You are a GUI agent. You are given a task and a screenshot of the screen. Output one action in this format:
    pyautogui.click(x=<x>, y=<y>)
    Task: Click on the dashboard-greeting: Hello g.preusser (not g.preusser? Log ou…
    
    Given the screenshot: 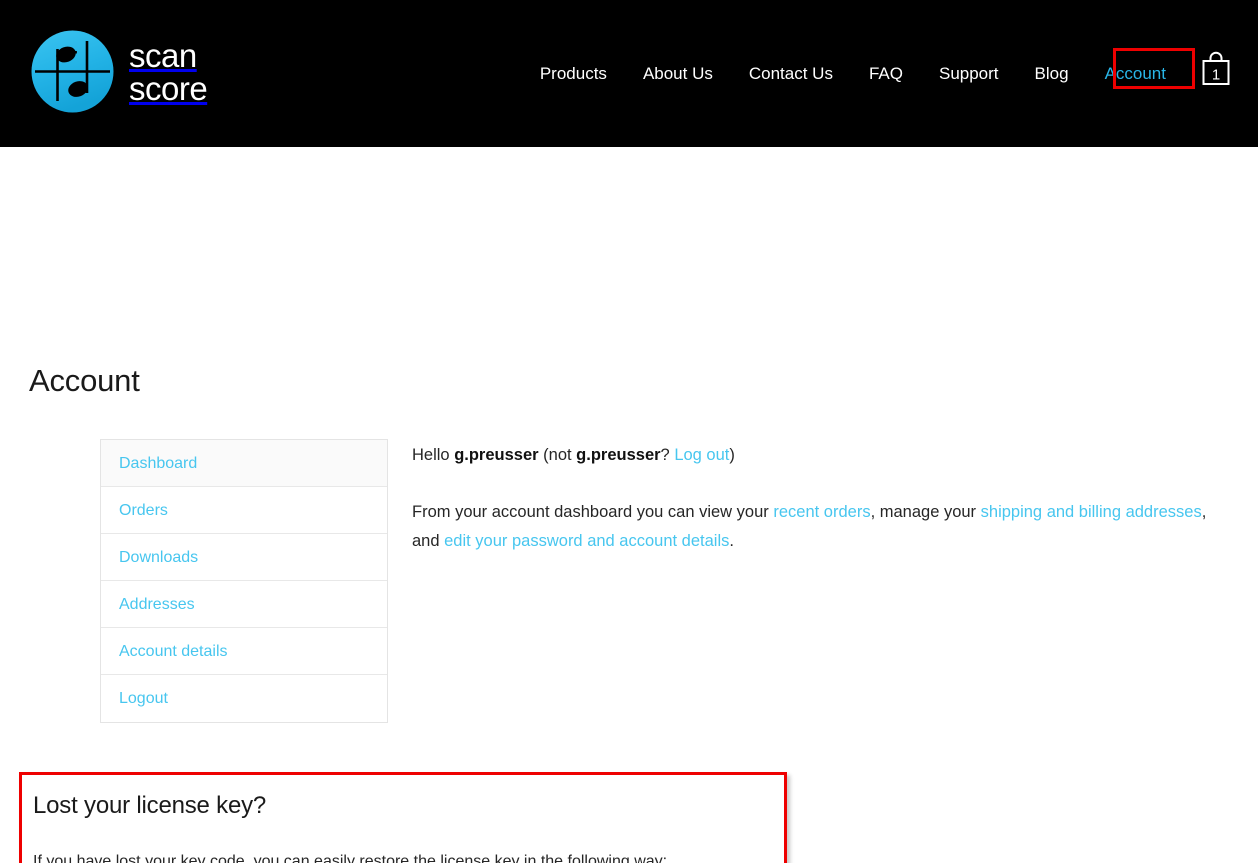 What is the action you would take?
    pyautogui.click(x=812, y=455)
    